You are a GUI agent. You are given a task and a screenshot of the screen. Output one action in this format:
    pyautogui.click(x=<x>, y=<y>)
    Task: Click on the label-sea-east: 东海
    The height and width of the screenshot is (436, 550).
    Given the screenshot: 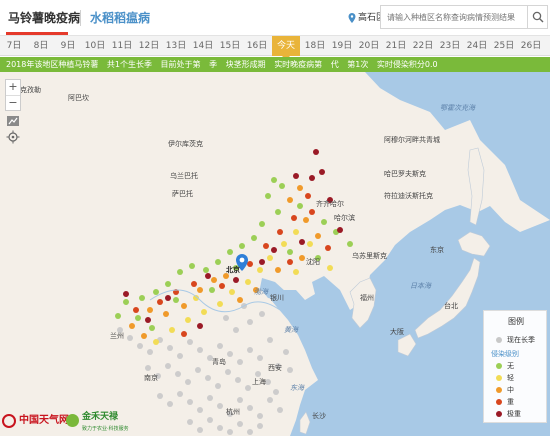 What is the action you would take?
    pyautogui.click(x=297, y=388)
    